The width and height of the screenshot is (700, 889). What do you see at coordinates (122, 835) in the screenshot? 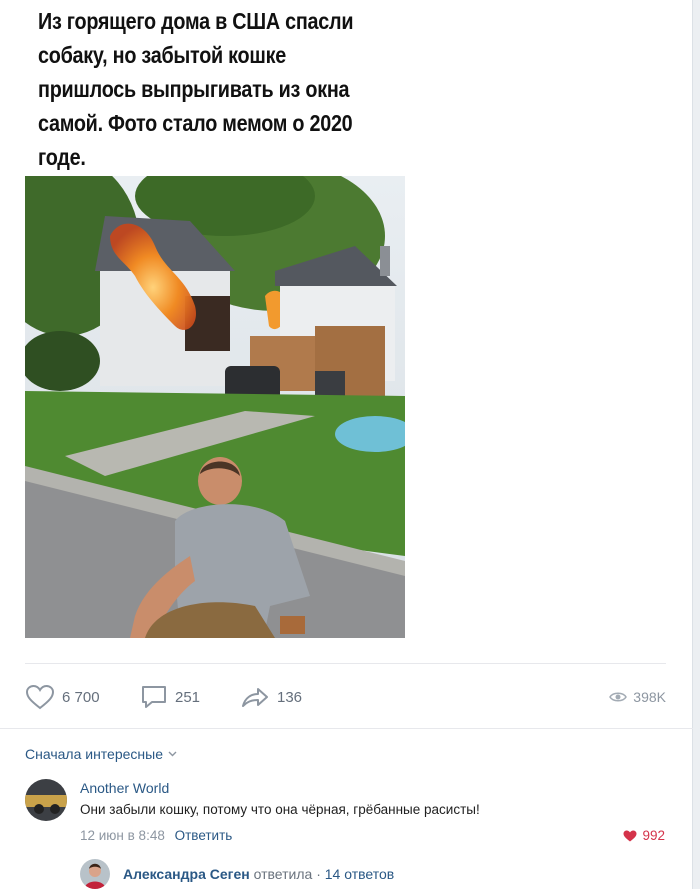
I see `comment-date: 12 июн в 8:48` at bounding box center [122, 835].